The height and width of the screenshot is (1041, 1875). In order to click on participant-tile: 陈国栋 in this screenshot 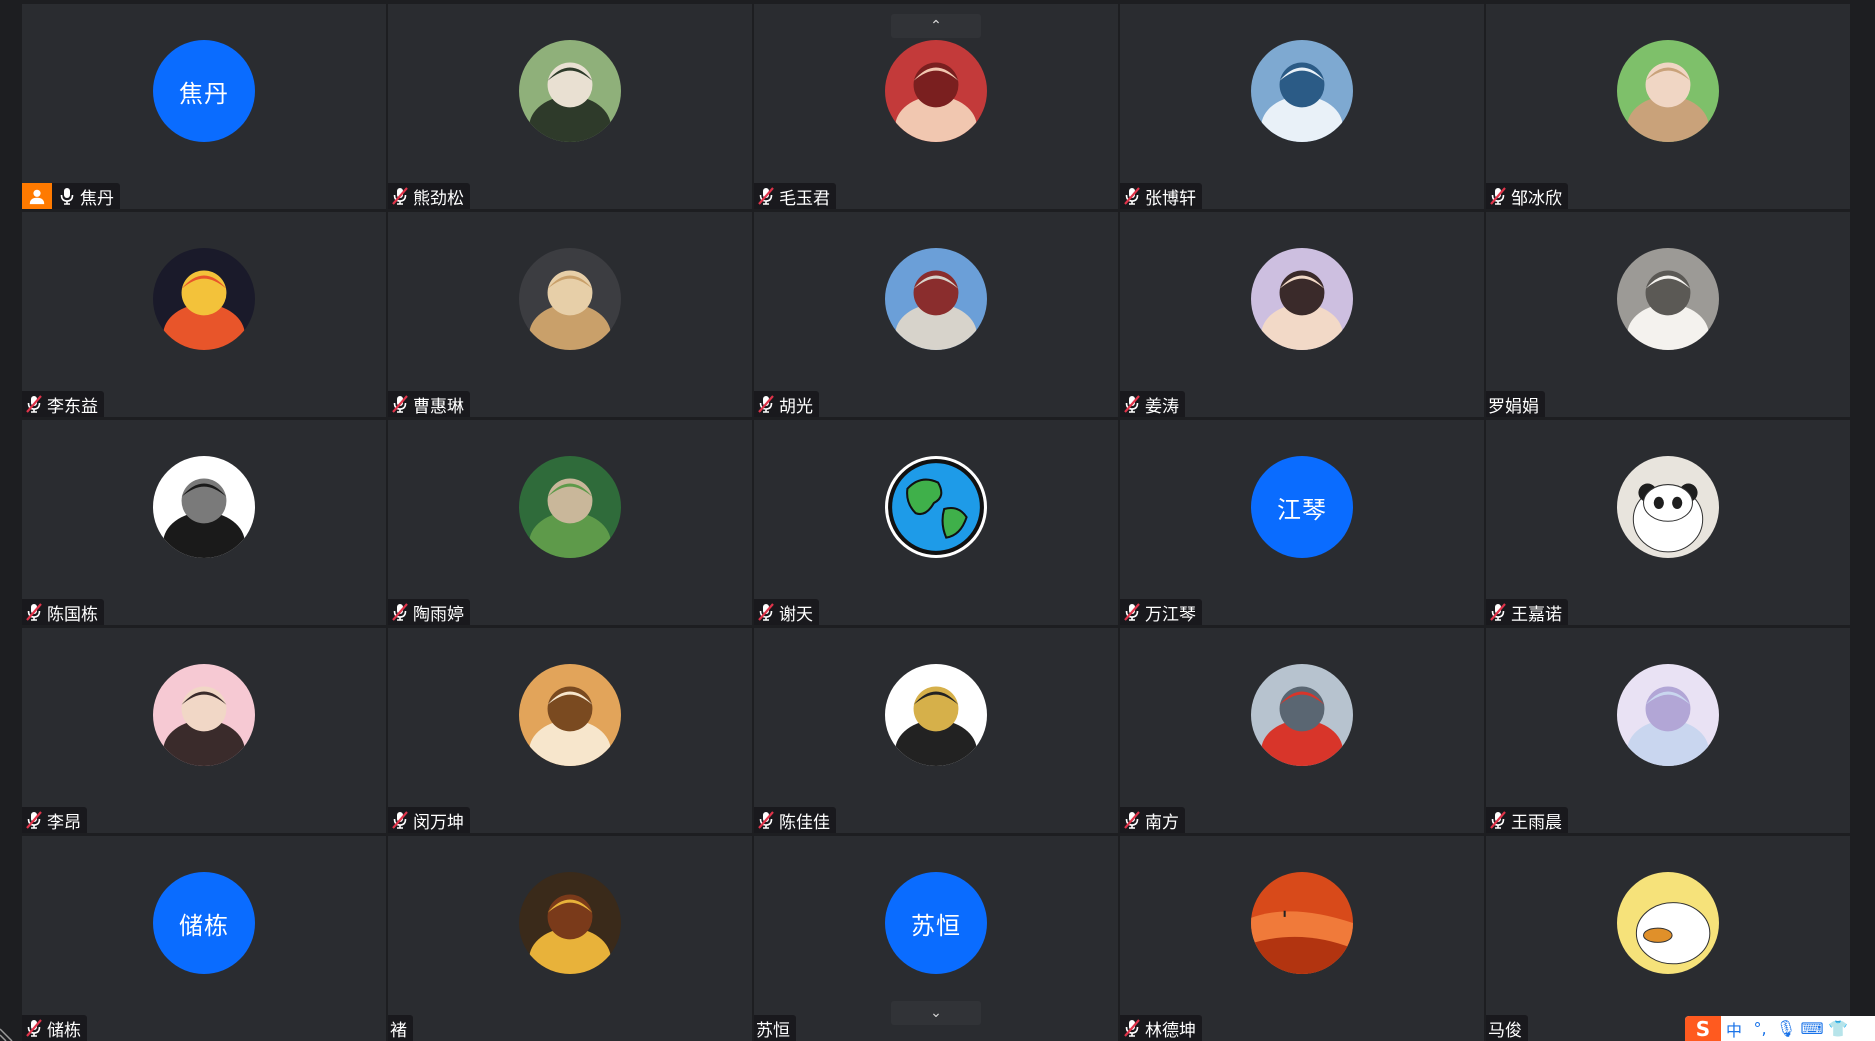, I will do `click(204, 522)`.